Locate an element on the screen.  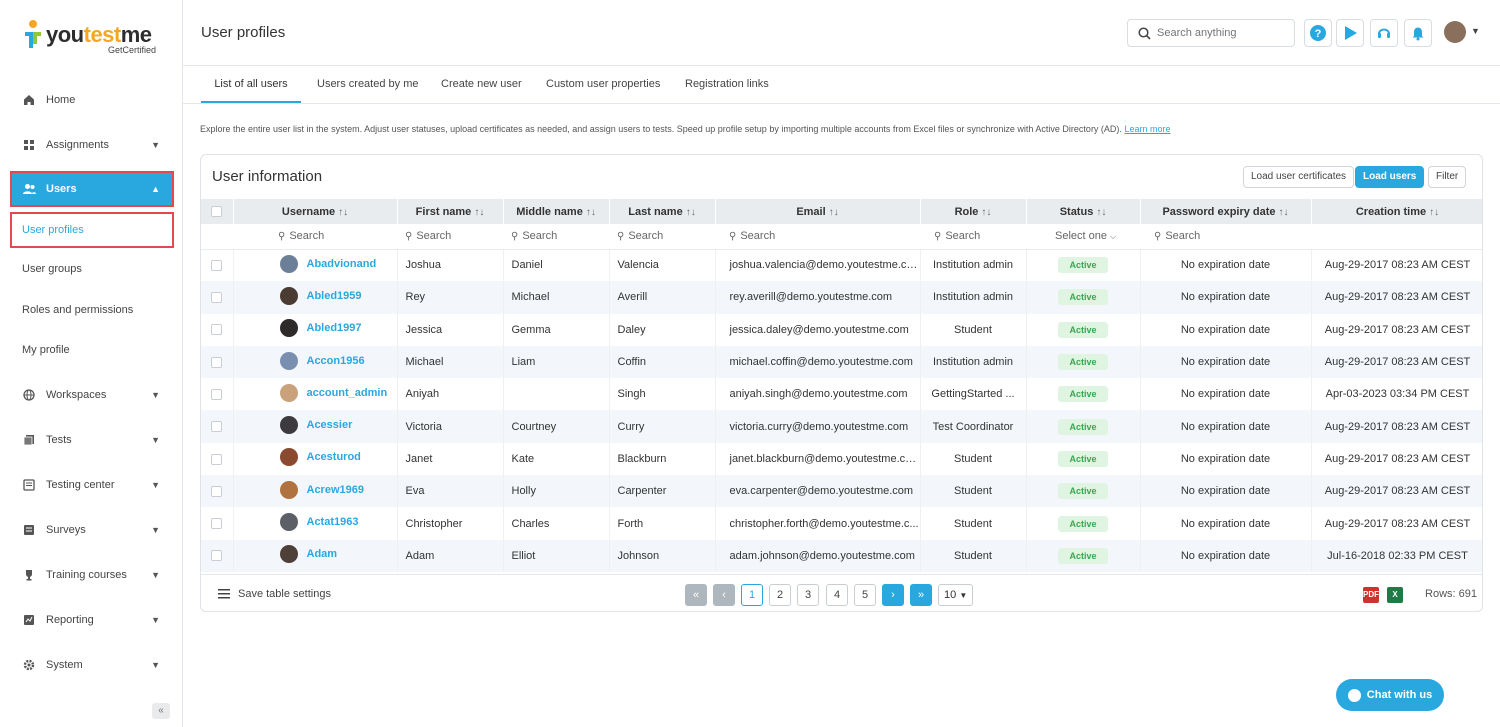
chat-with-us-button: Chat with us is located at coordinates (1390, 695).